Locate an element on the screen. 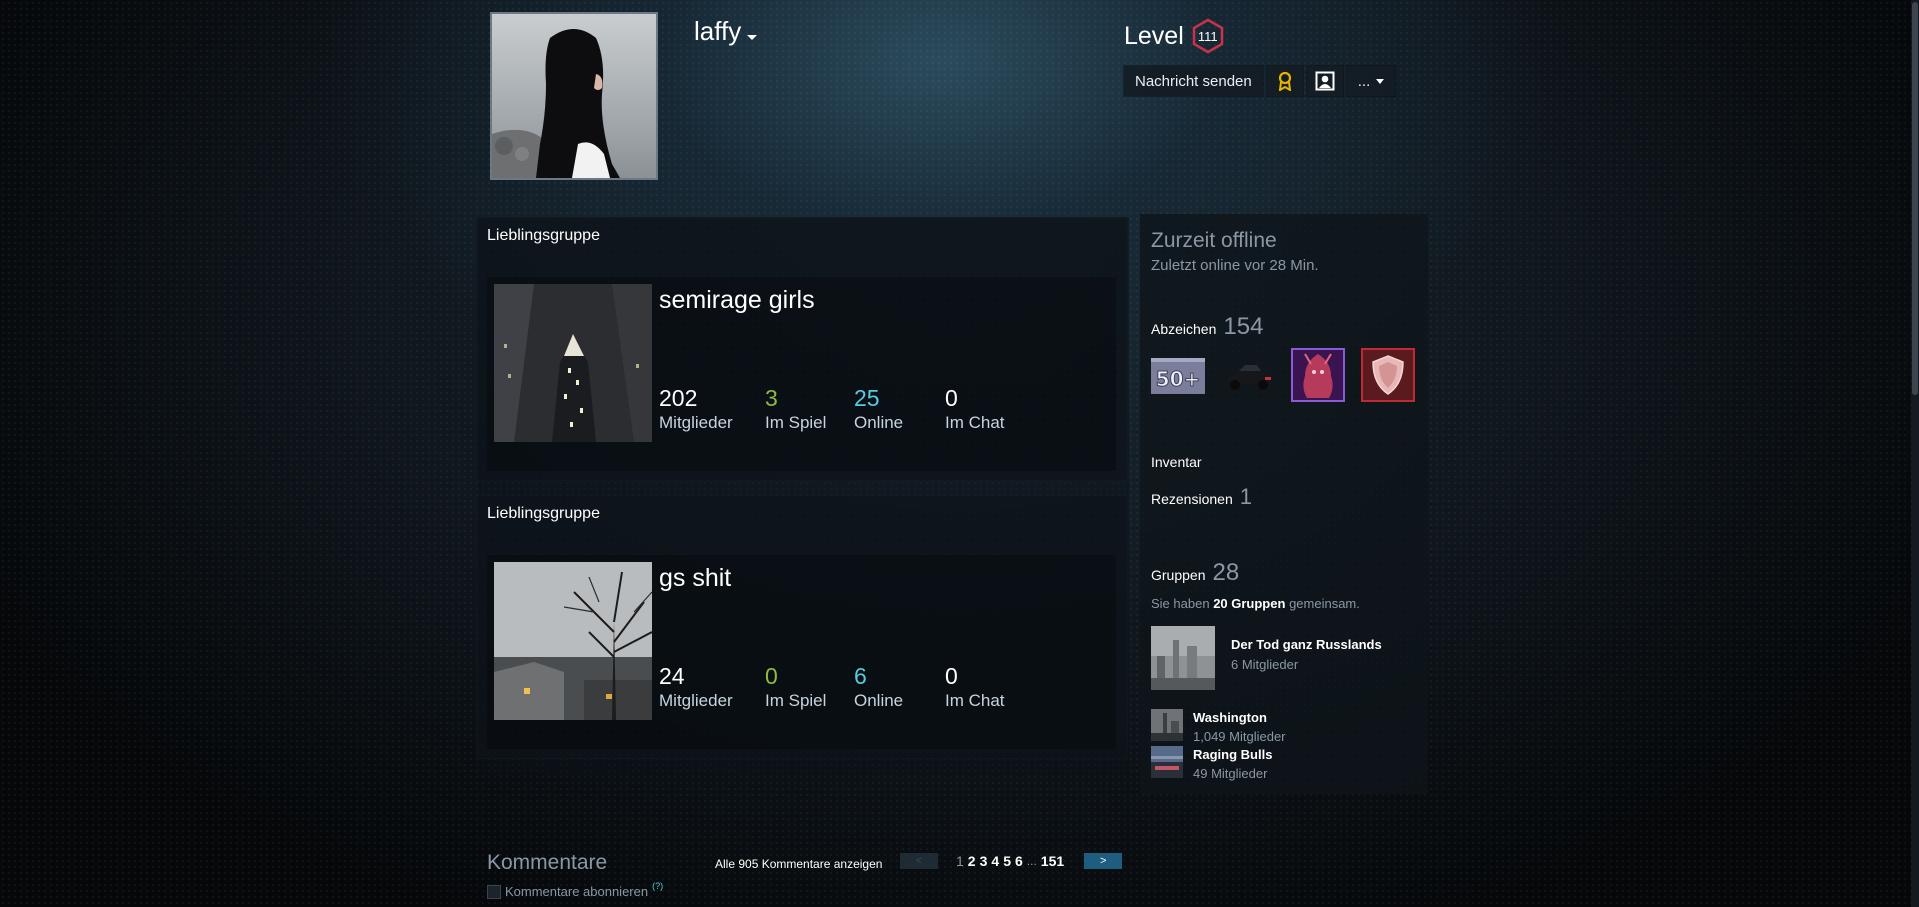 The height and width of the screenshot is (907, 1919). badge-list: 50+ is located at coordinates (1283, 375).